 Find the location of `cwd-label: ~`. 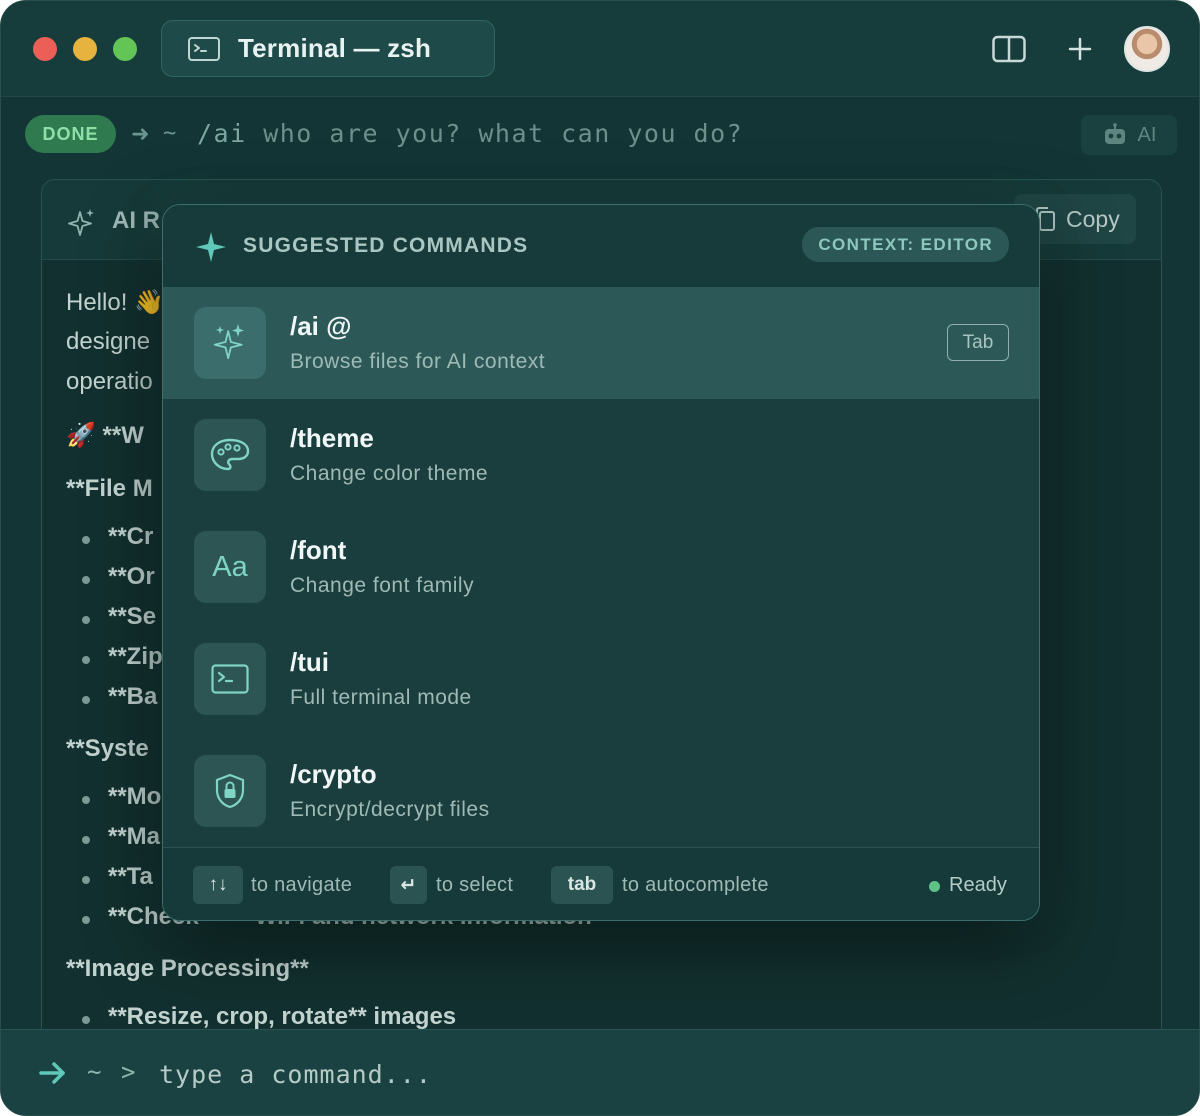

cwd-label: ~ is located at coordinates (94, 1072).